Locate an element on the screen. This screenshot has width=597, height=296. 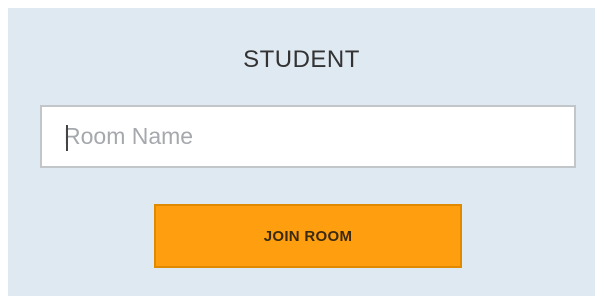
join-room-button: JOIN ROOM is located at coordinates (308, 236).